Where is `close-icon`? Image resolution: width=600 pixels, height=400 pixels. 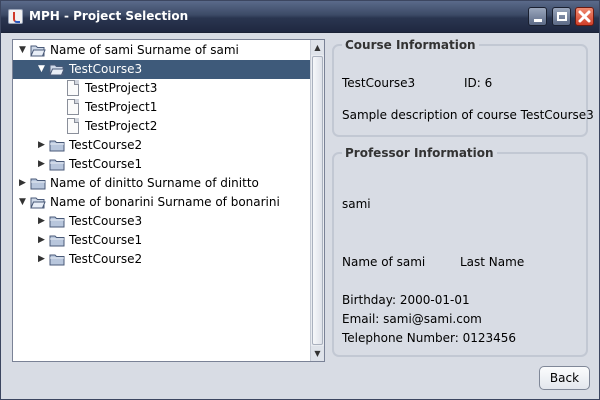 close-icon is located at coordinates (584, 16).